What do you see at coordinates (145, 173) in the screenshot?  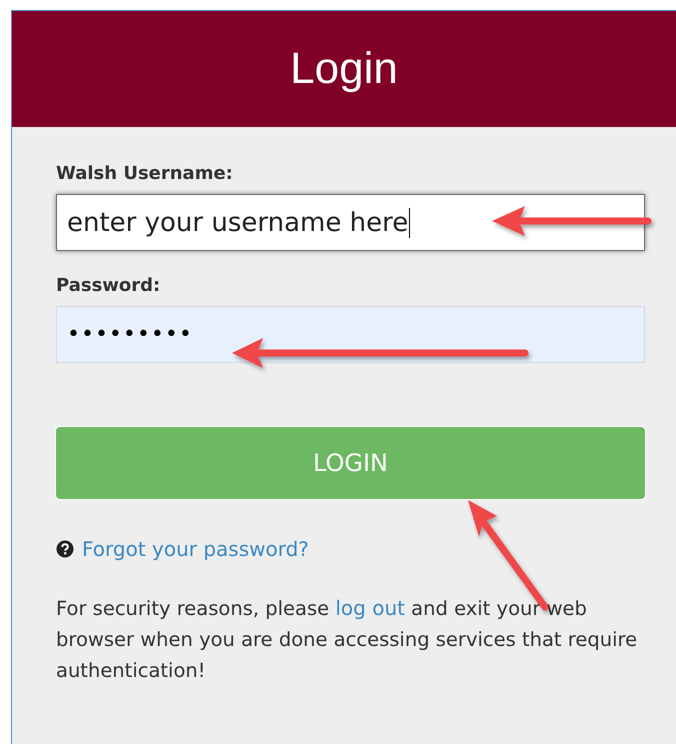 I see `field-label: Walsh Username:` at bounding box center [145, 173].